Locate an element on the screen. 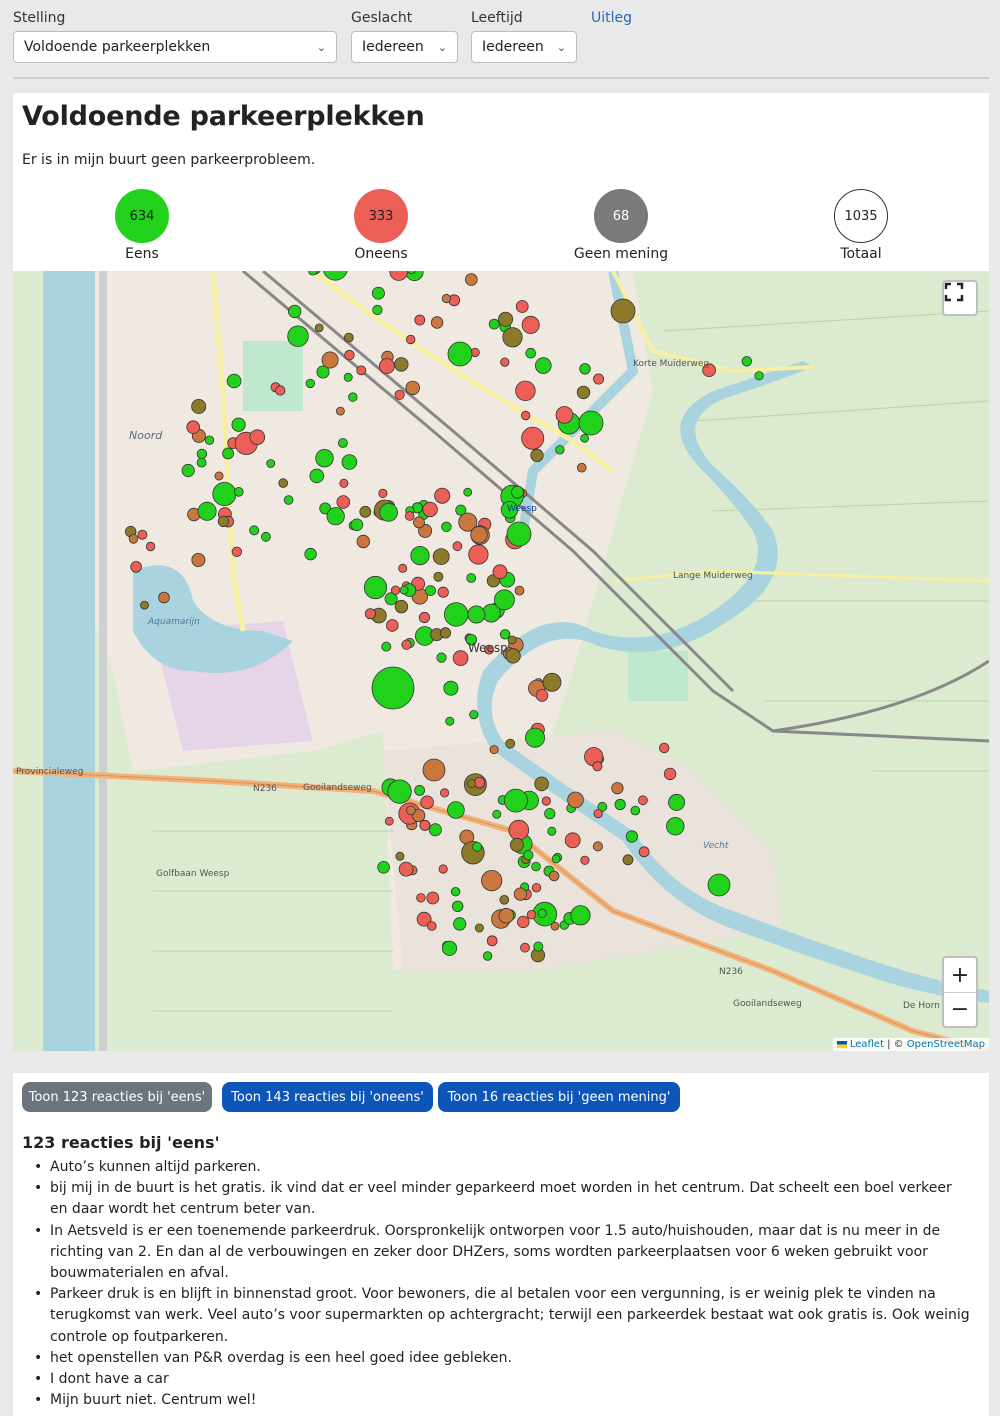 This screenshot has height=1416, width=1000. show-geen-mening-reactions-button: Toon 16 reacties bij 'geen mening' is located at coordinates (559, 1097).